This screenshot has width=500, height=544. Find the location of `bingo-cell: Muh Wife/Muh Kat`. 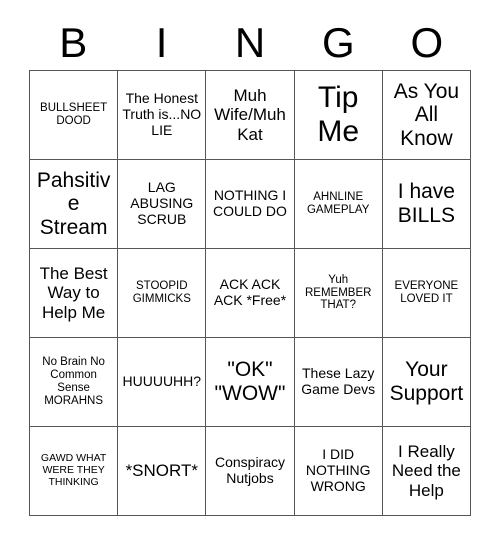

bingo-cell: Muh Wife/Muh Kat is located at coordinates (250, 115).